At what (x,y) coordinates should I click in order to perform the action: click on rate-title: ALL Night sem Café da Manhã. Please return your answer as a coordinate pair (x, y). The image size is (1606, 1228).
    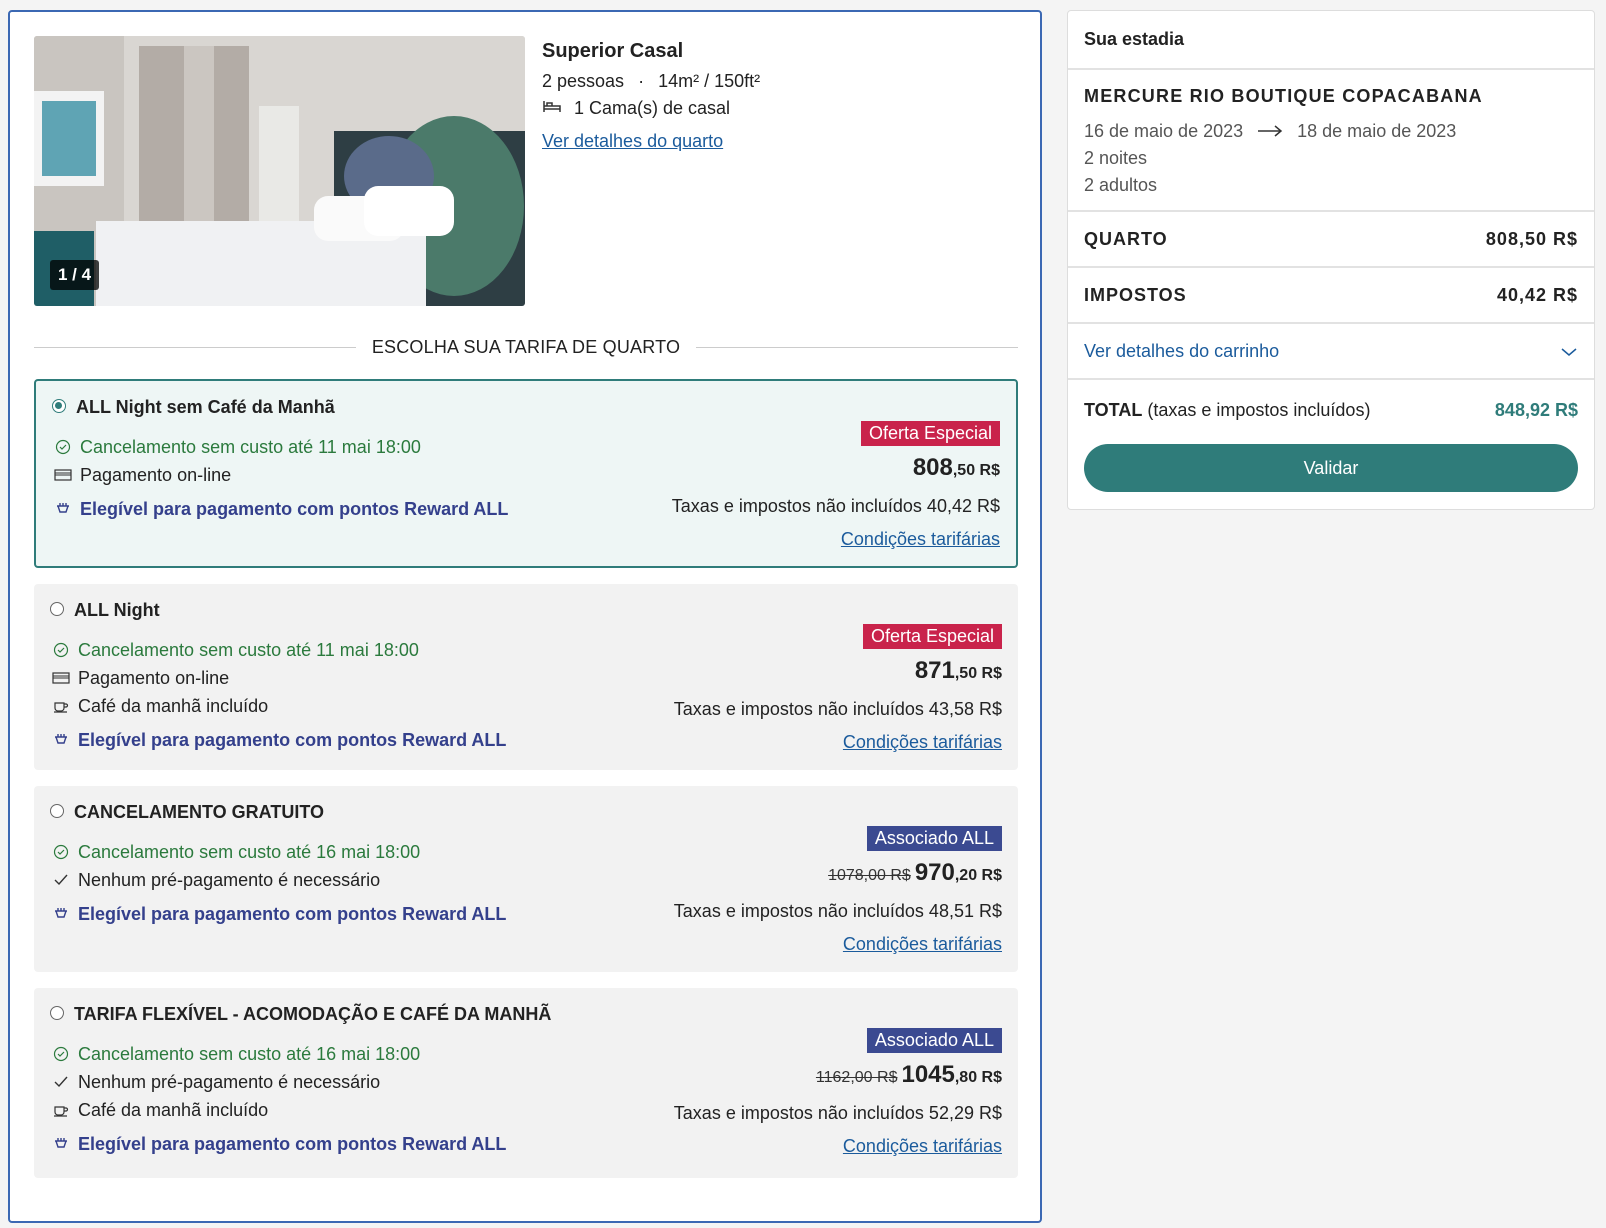
    Looking at the image, I should click on (205, 407).